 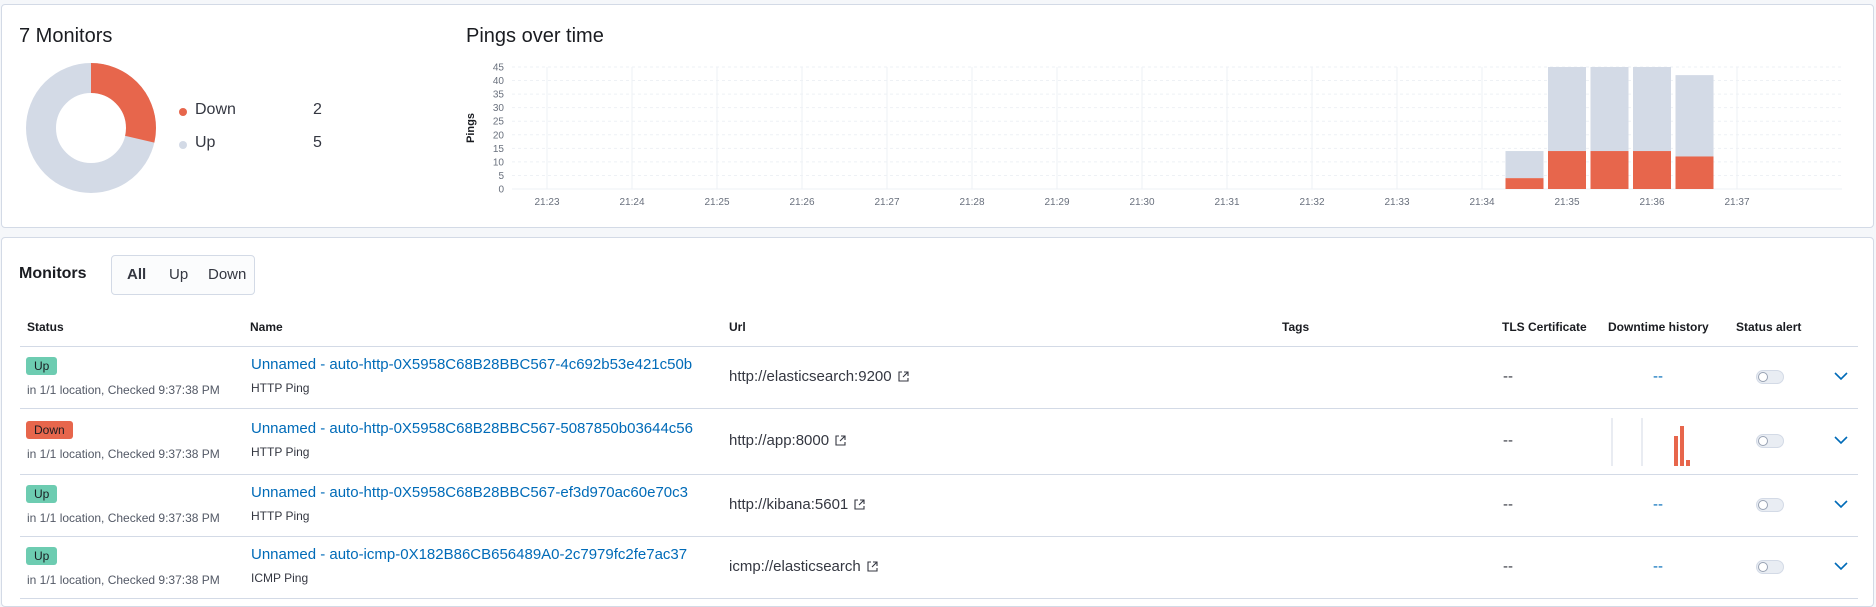 I want to click on y-tick-label: 30, so click(x=499, y=108).